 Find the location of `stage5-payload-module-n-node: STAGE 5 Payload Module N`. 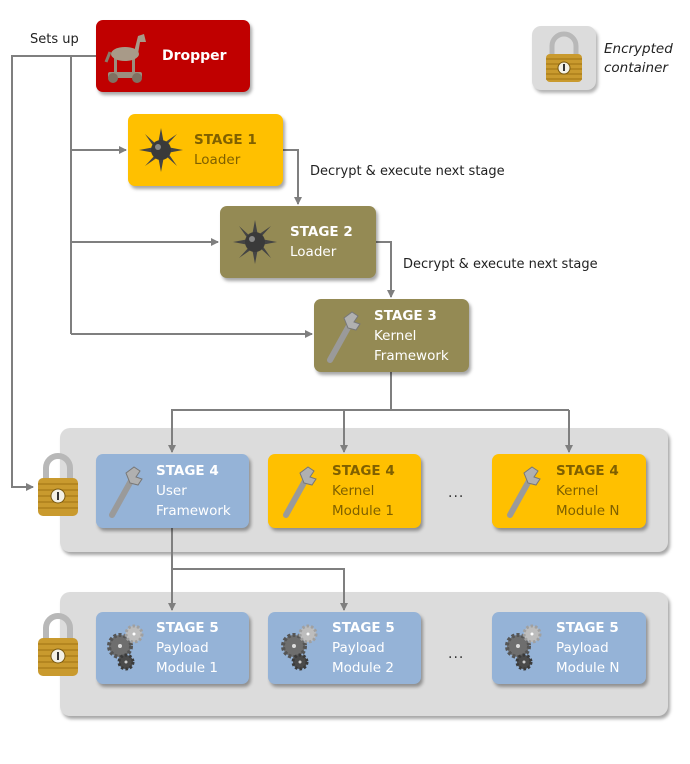

stage5-payload-module-n-node: STAGE 5 Payload Module N is located at coordinates (569, 648).